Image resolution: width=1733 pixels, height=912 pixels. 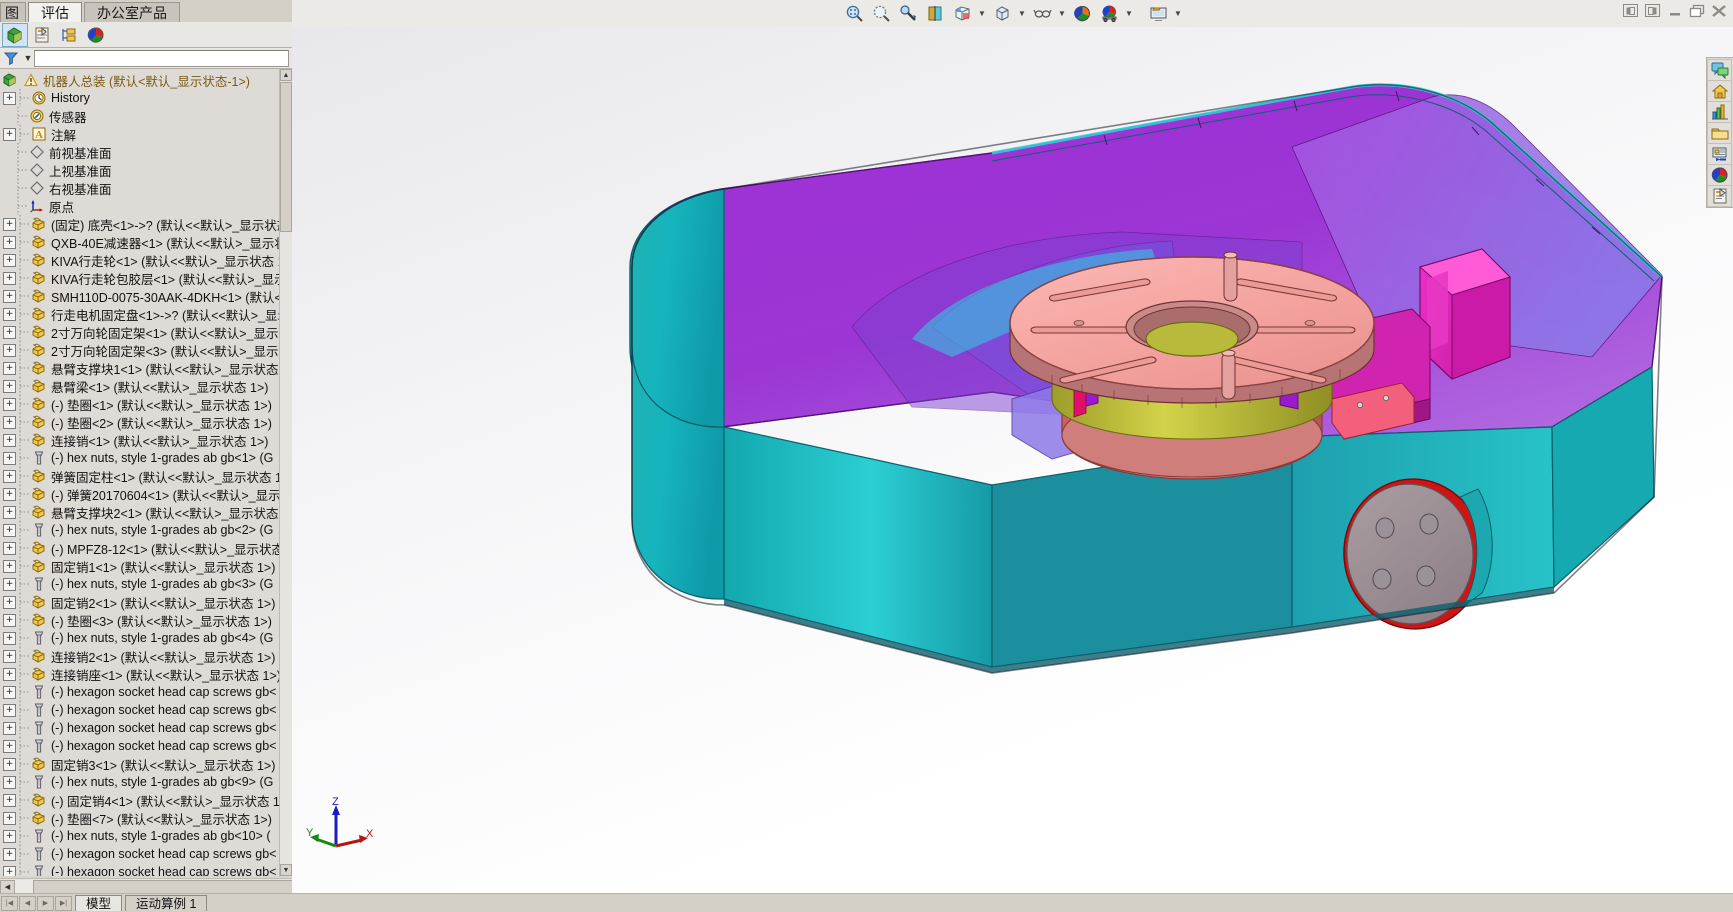 What do you see at coordinates (140, 206) in the screenshot?
I see `tree-item: 原点` at bounding box center [140, 206].